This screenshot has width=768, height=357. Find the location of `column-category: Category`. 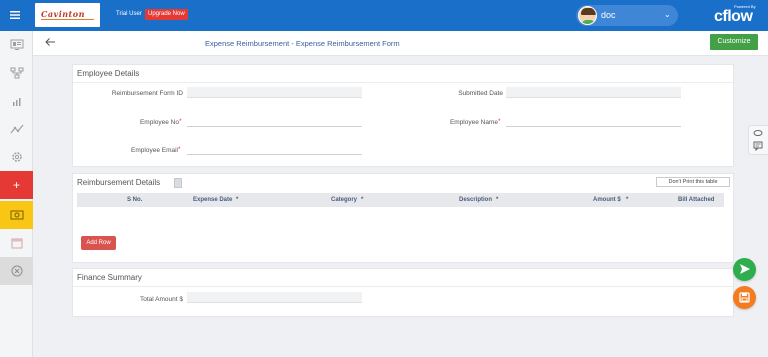

column-category: Category is located at coordinates (344, 200).